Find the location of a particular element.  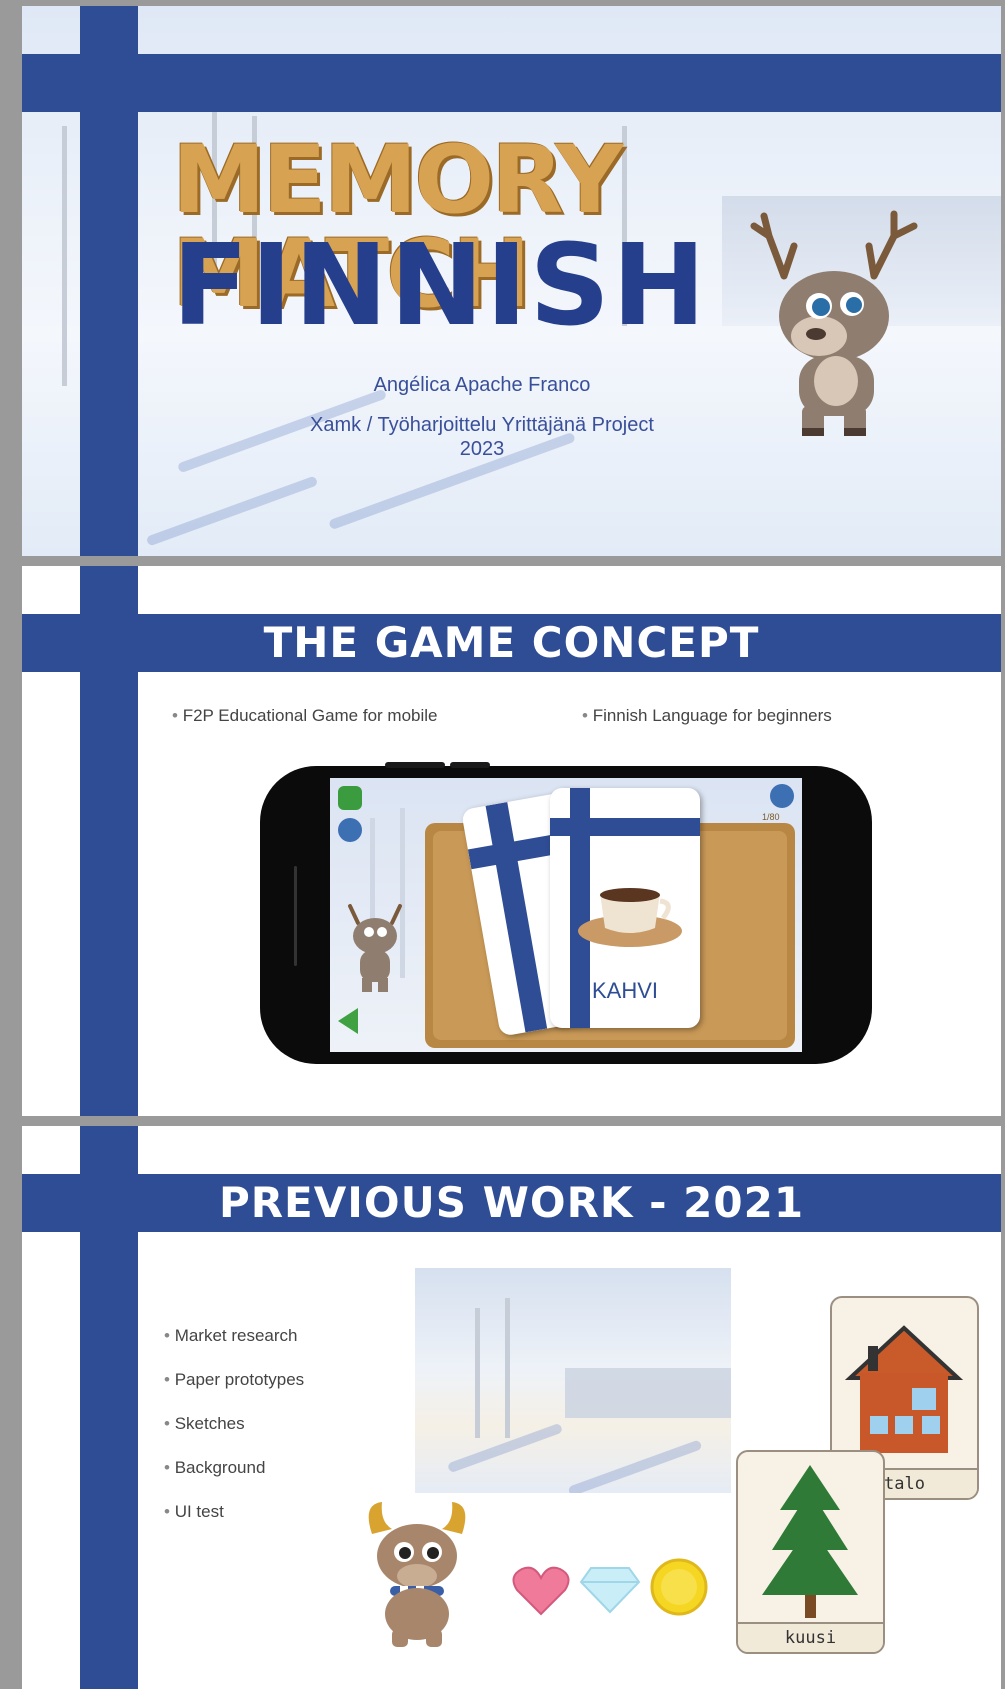

background-artwork is located at coordinates (573, 1380).